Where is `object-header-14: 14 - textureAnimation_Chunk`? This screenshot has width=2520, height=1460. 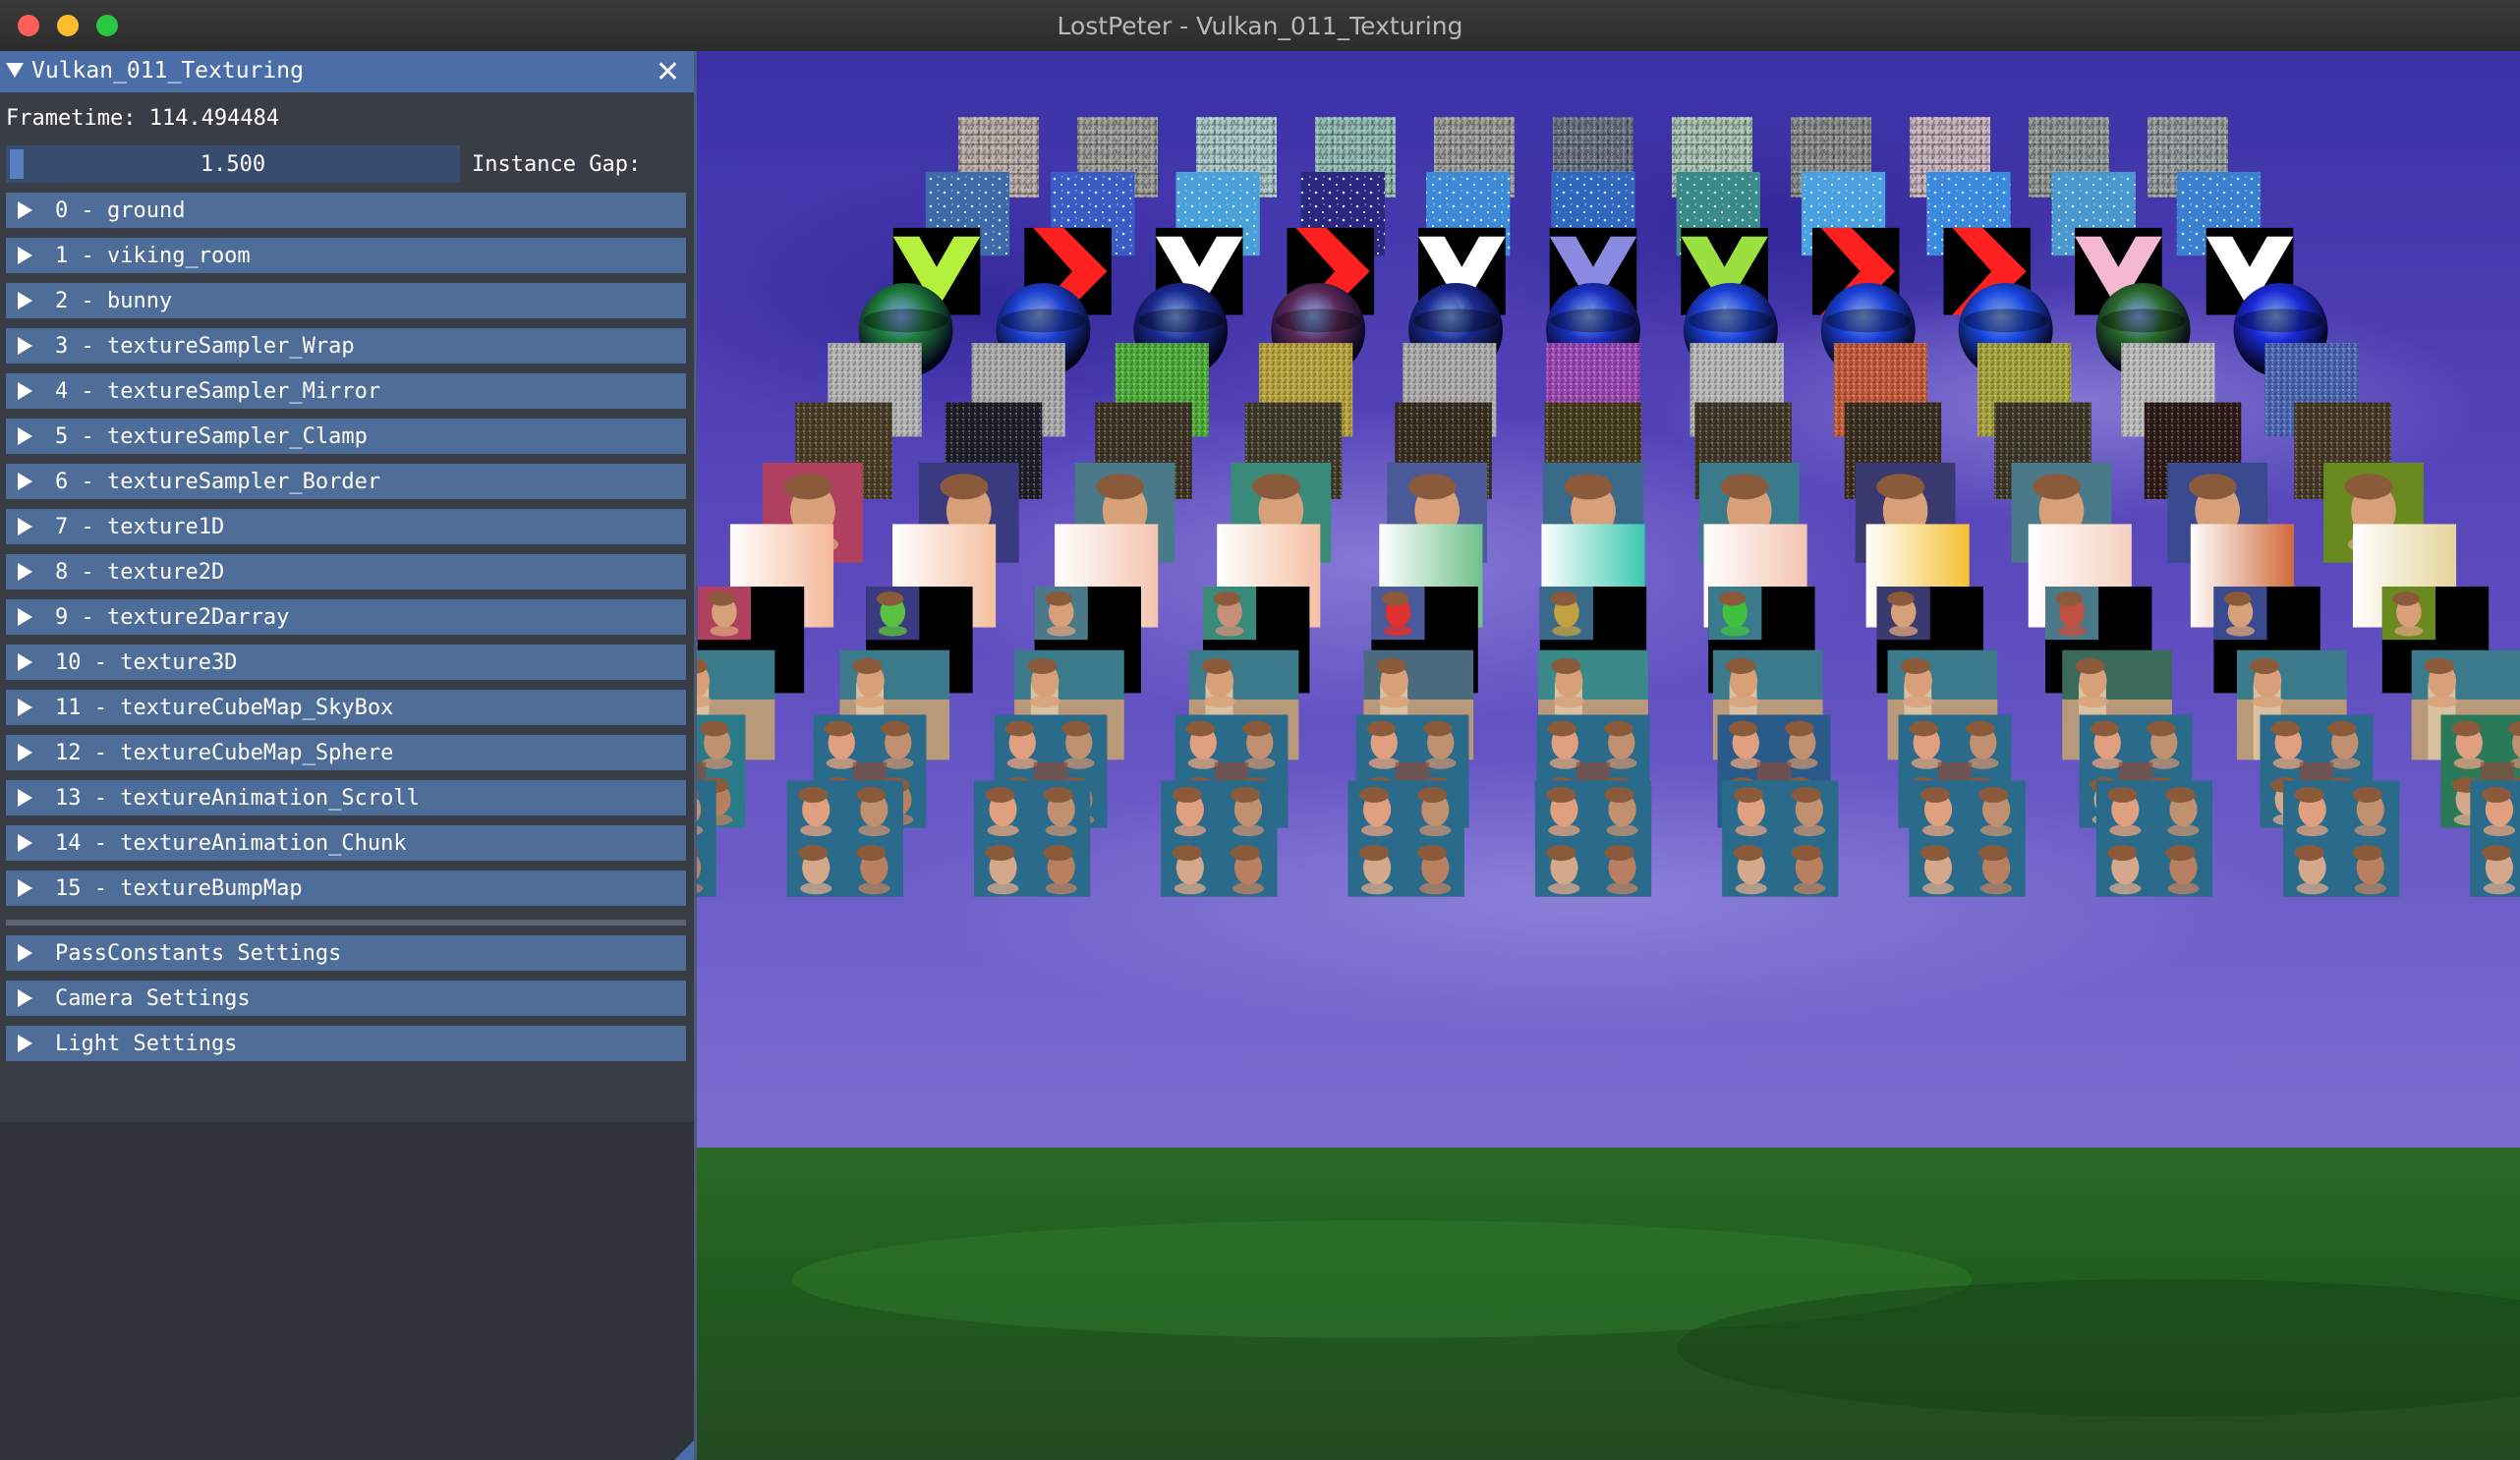
object-header-14: 14 - textureAnimation_Chunk is located at coordinates (346, 843).